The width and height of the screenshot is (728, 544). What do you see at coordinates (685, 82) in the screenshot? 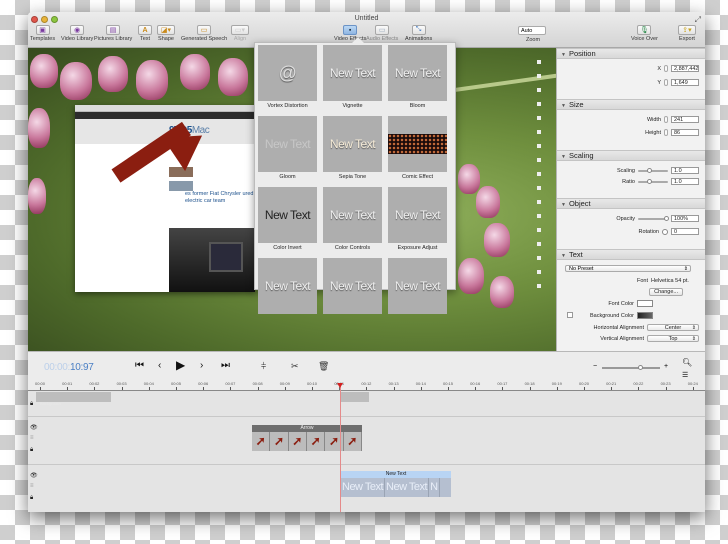
I see `y-field: 1,649` at bounding box center [685, 82].